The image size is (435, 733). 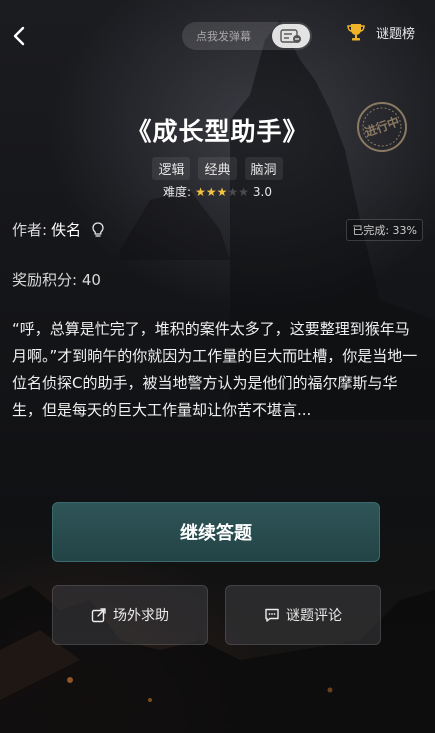 I want to click on rank-link: 谜题榜, so click(x=380, y=32).